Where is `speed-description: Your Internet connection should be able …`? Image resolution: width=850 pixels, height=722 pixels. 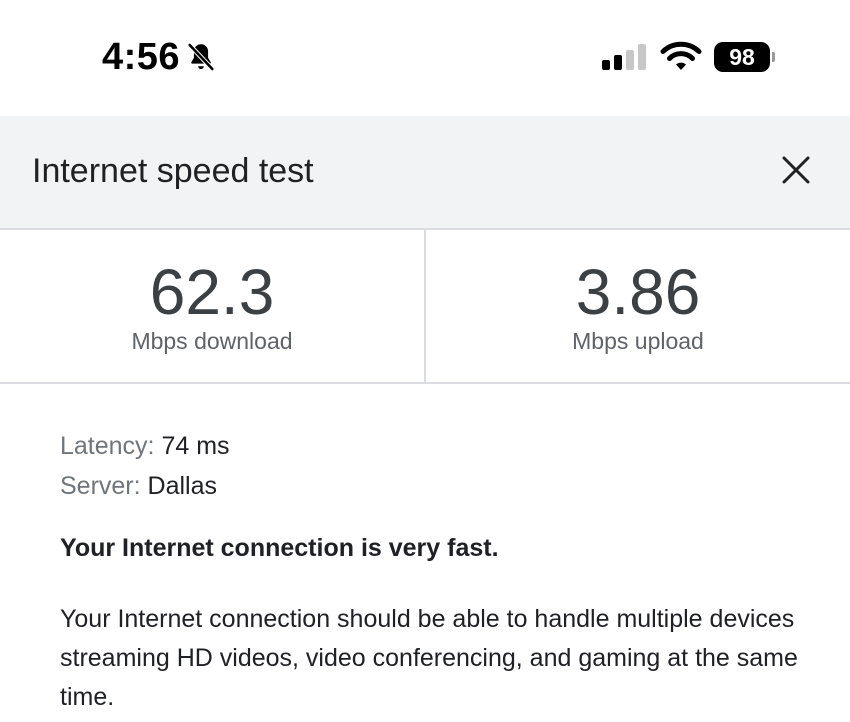
speed-description: Your Internet connection should be able … is located at coordinates (429, 658).